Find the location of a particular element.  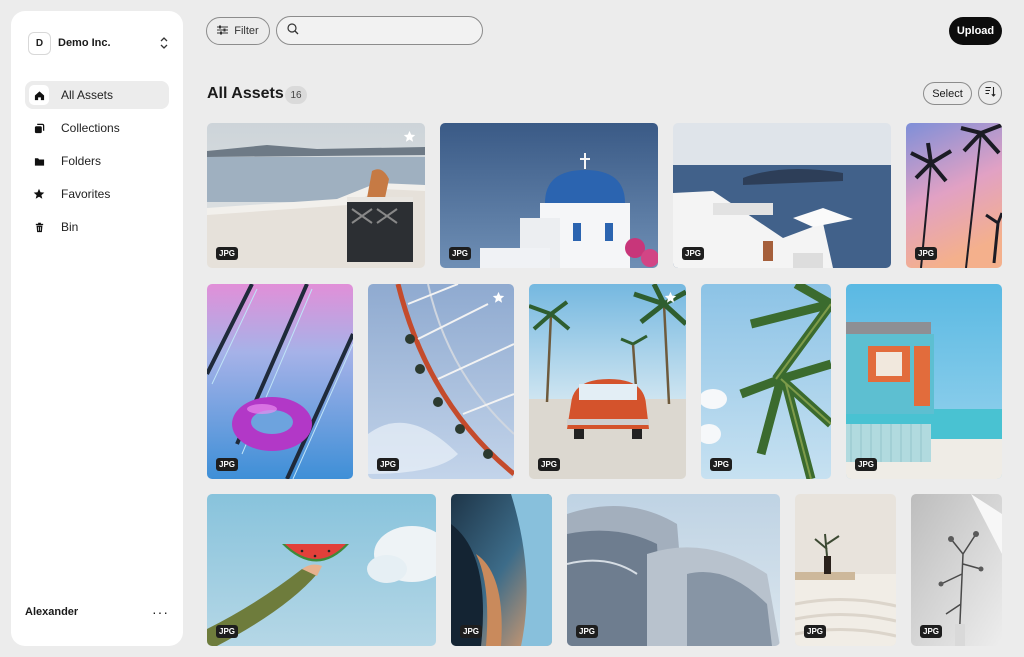

folder-icon is located at coordinates (39, 161).